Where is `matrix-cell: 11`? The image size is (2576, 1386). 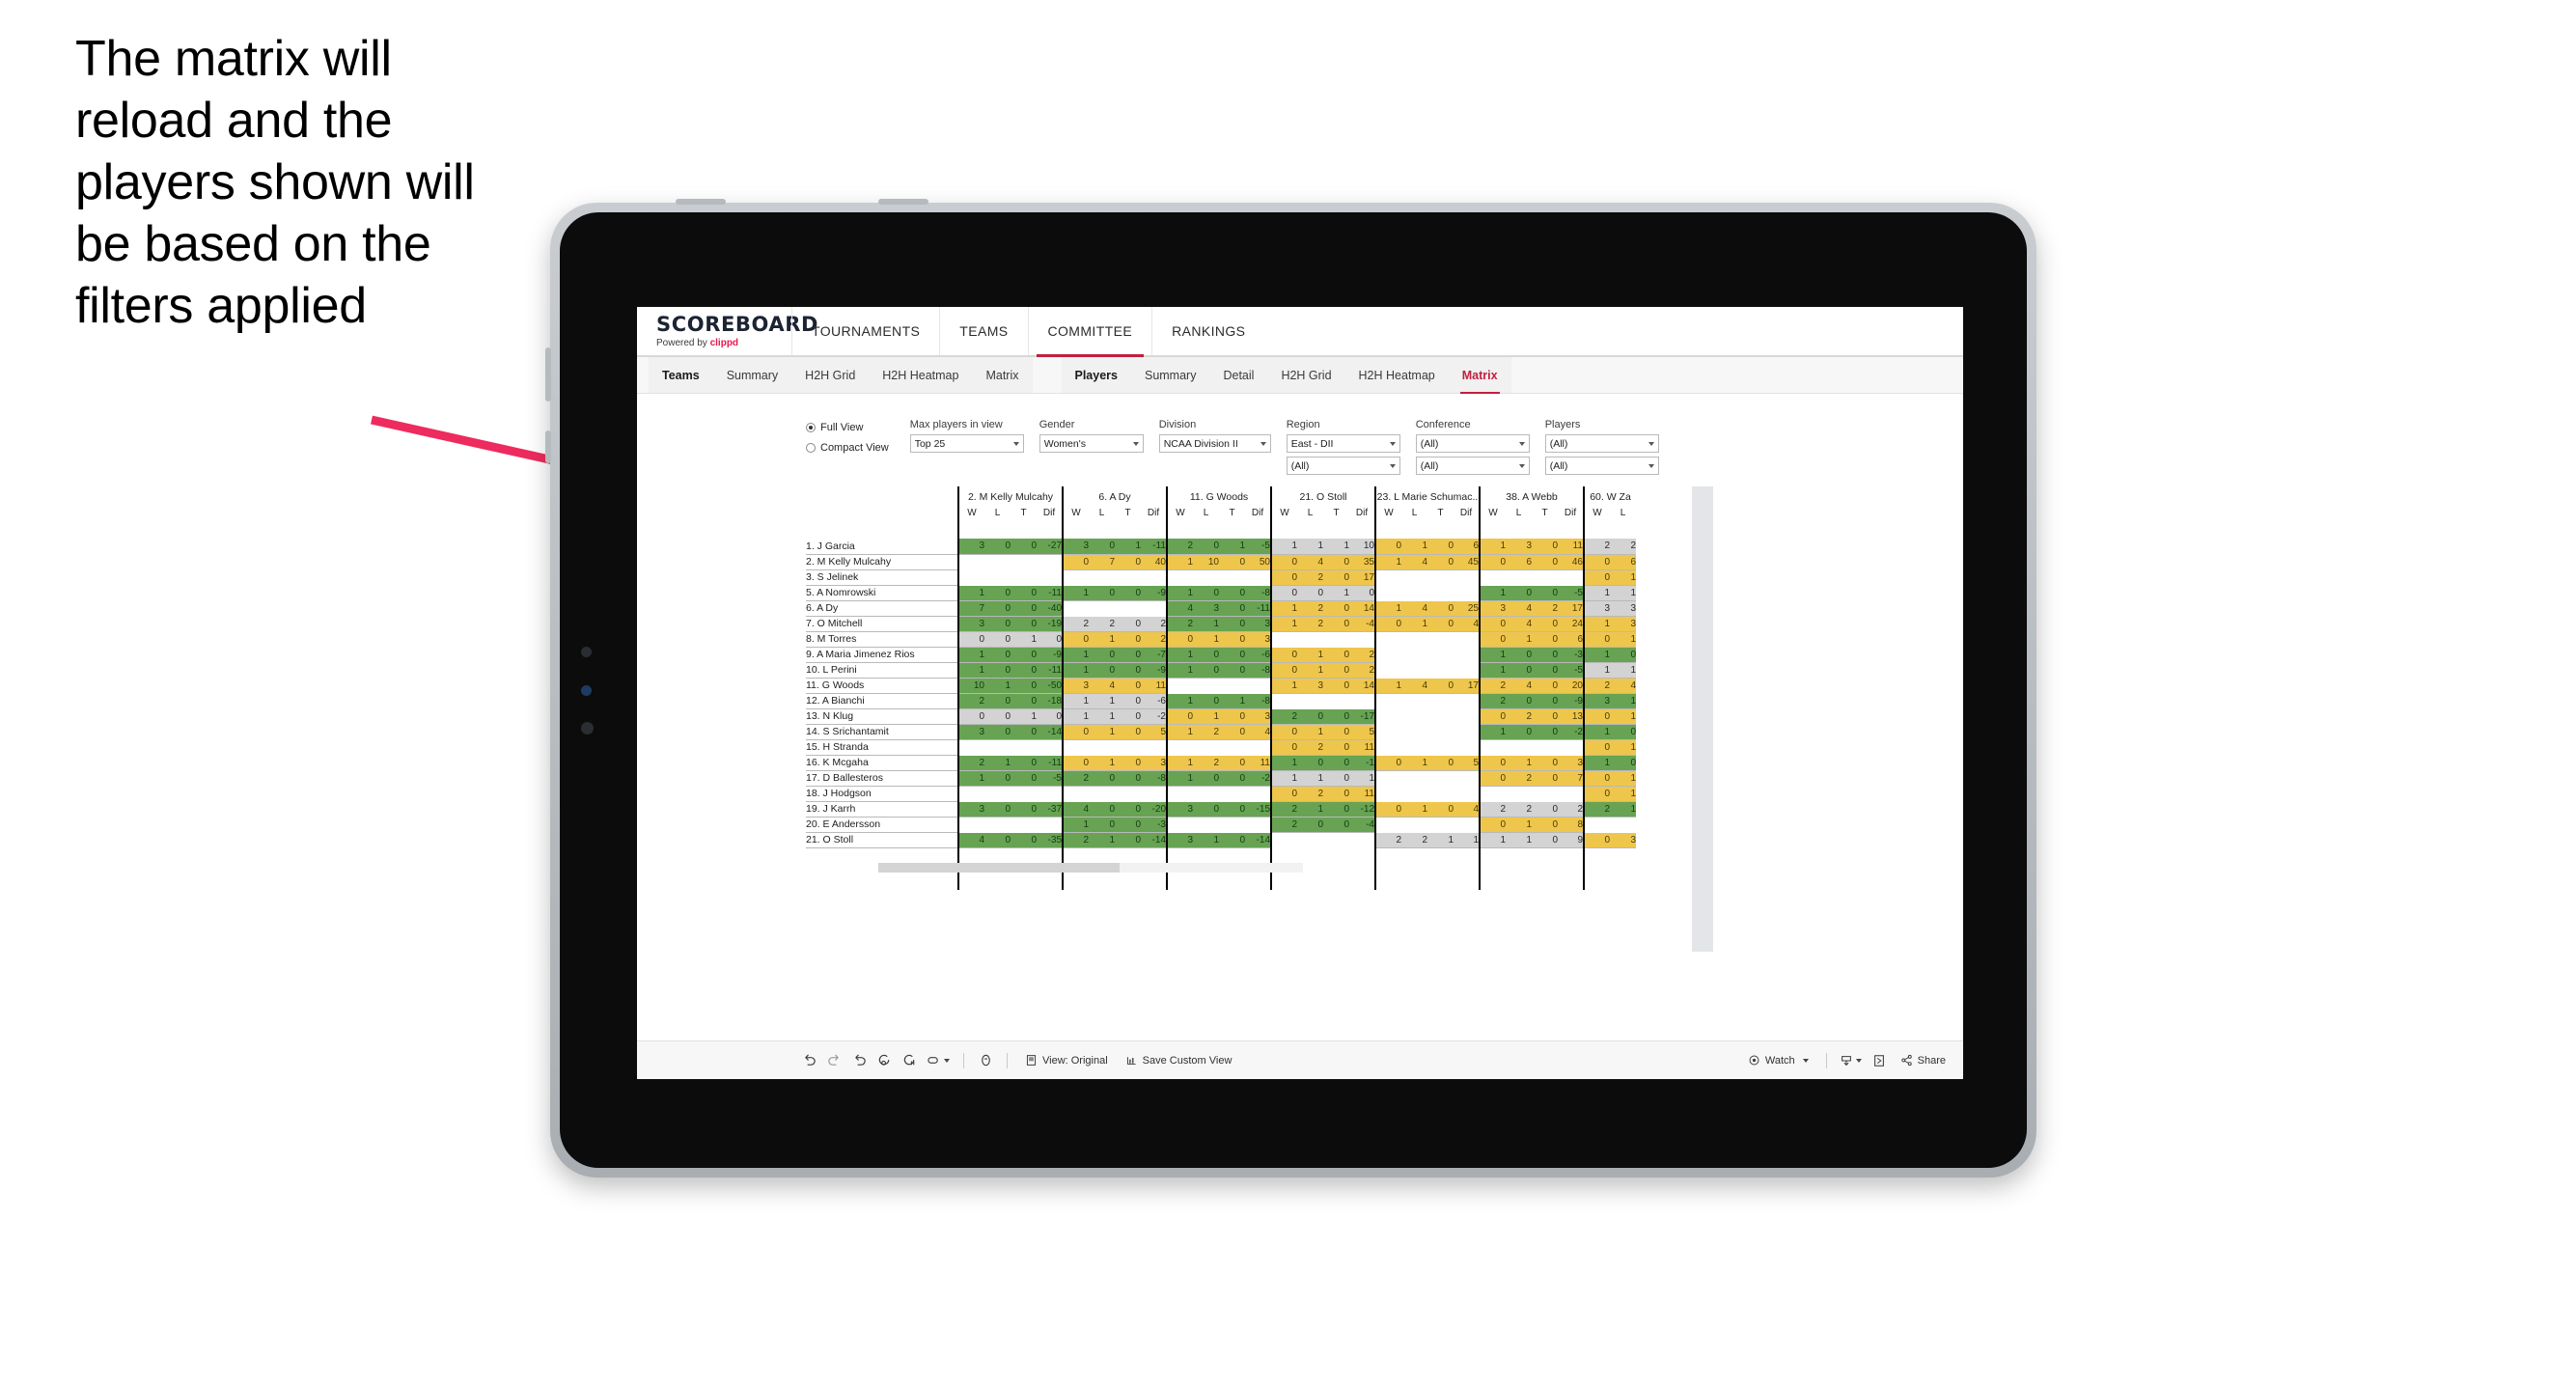 matrix-cell: 11 is located at coordinates (1362, 794).